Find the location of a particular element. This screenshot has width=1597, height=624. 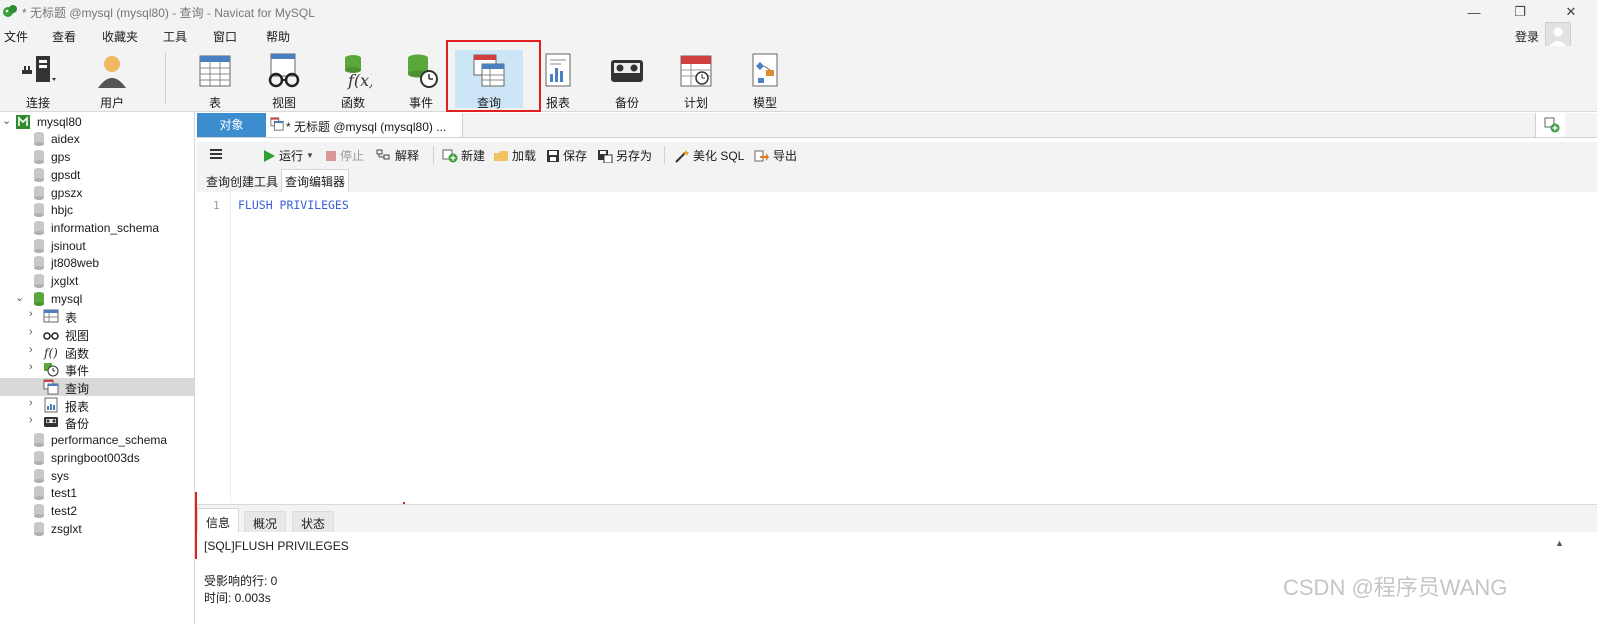

user-button: 用户 is located at coordinates (112, 80).